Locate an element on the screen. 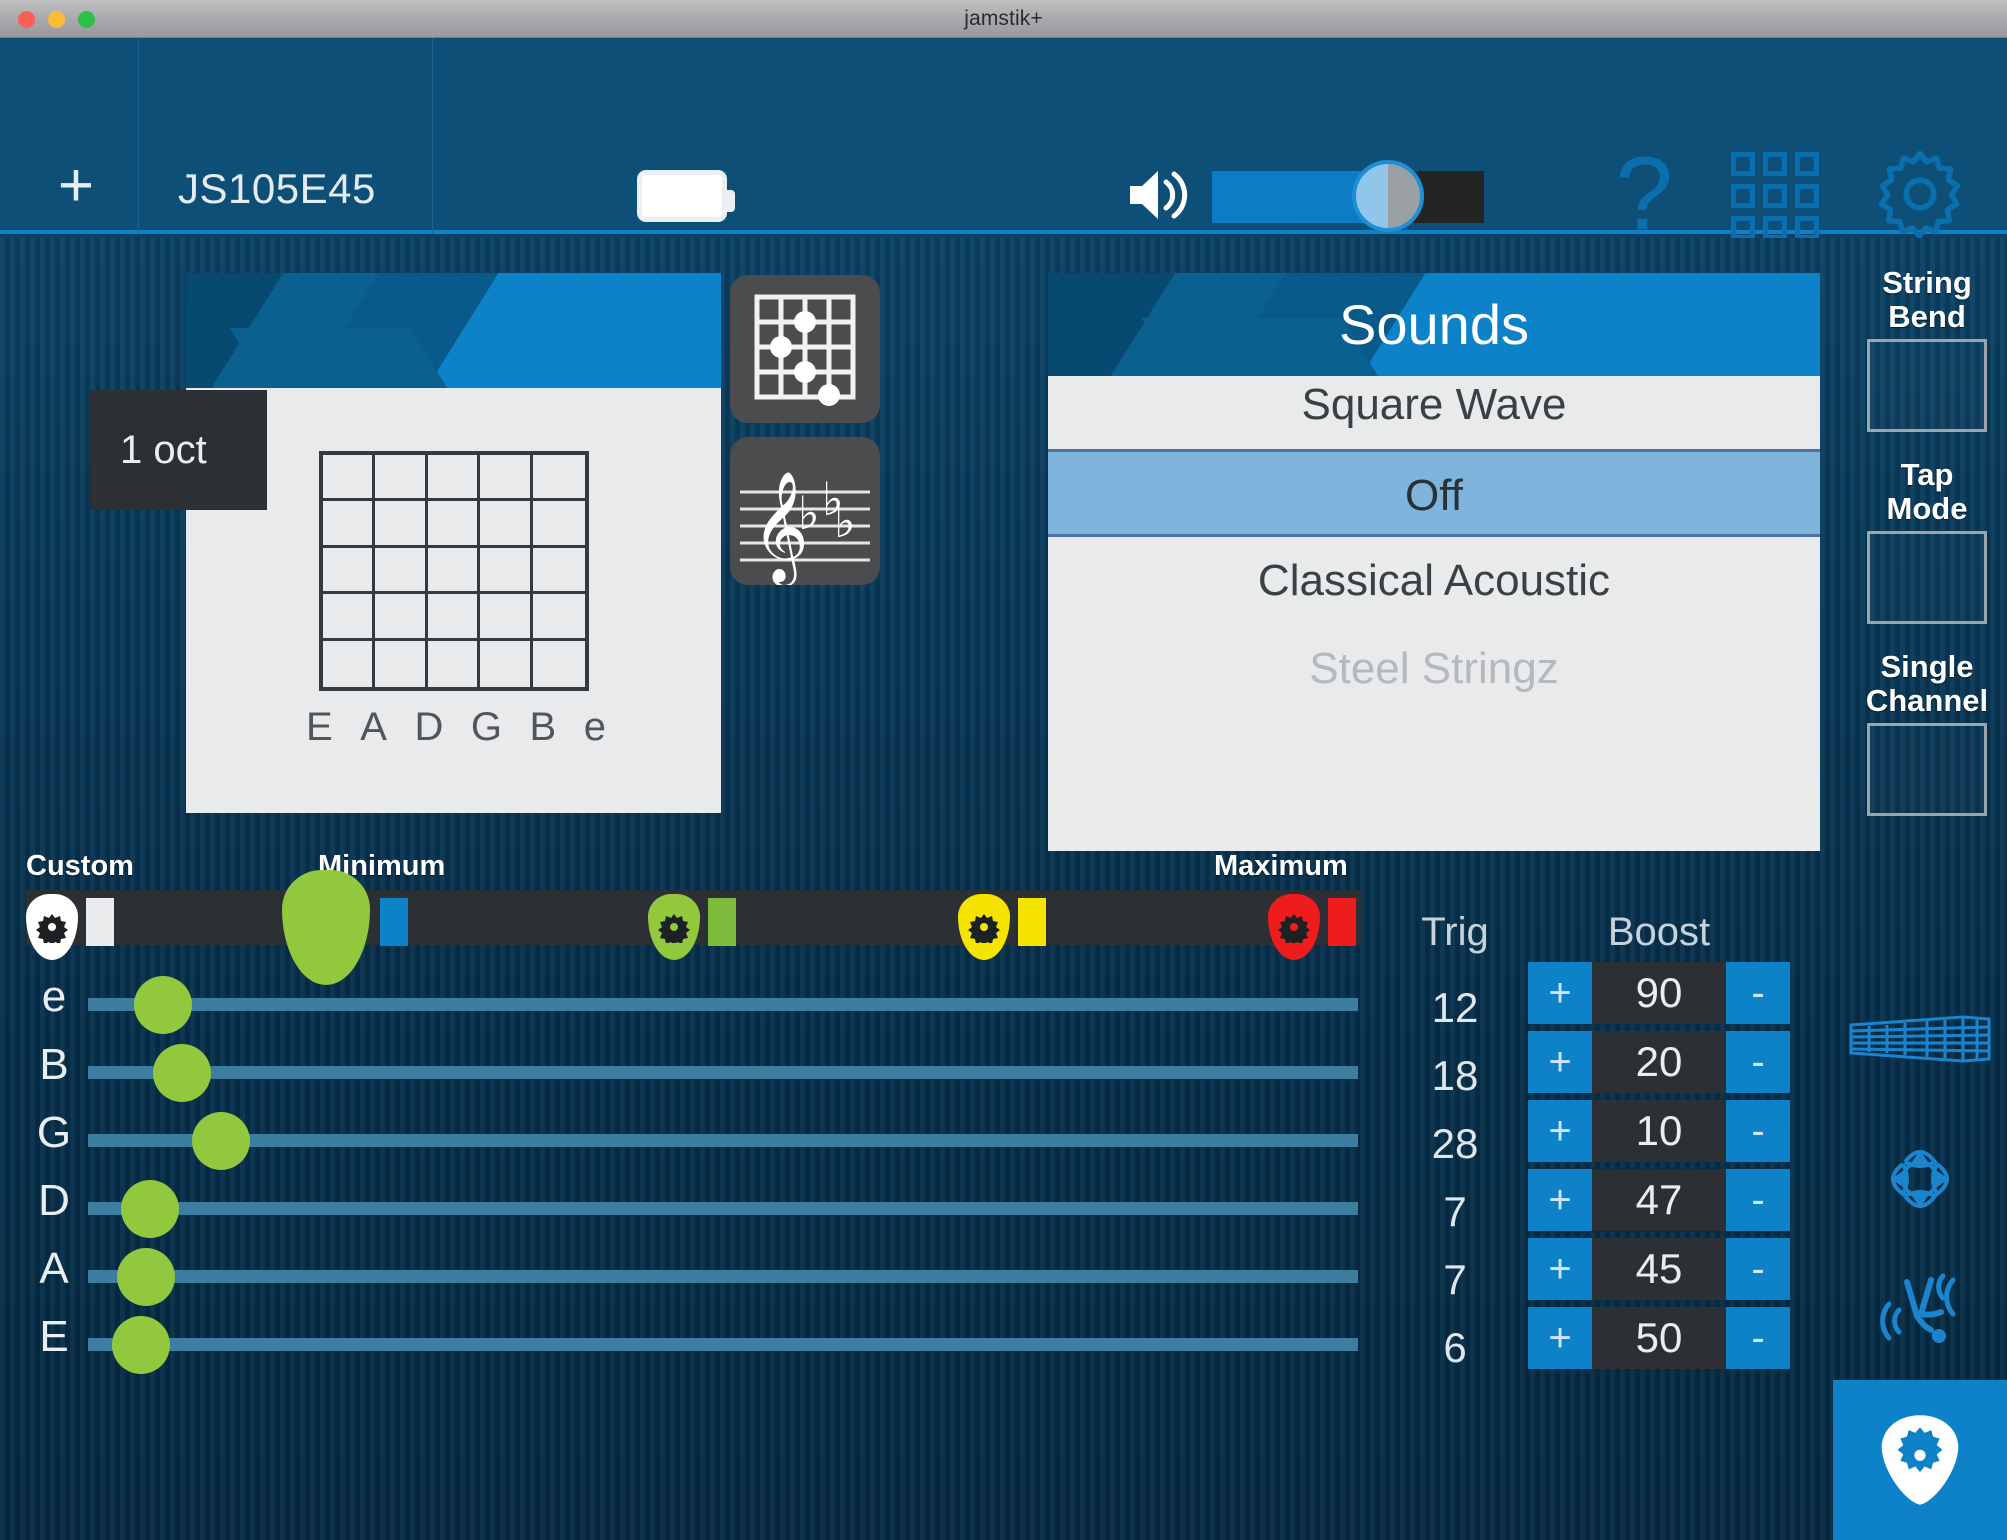 Image resolution: width=2007 pixels, height=1540 pixels. sounds-panel-header: Sounds is located at coordinates (1434, 324).